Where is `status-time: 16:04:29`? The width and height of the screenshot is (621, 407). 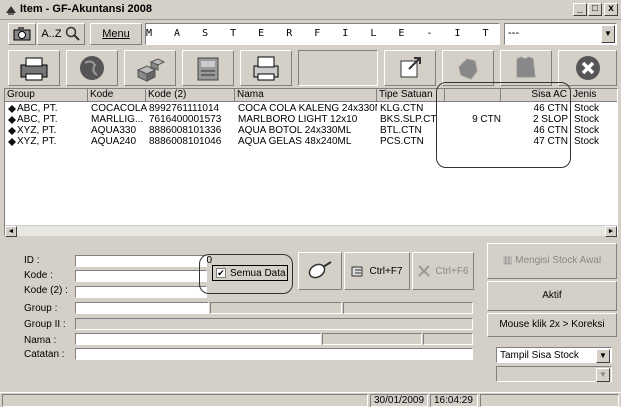 status-time: 16:04:29 is located at coordinates (454, 400).